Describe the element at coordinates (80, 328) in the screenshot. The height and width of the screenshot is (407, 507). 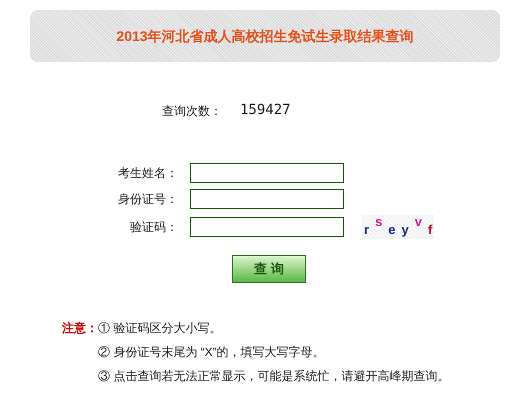
I see `notice-label: 注意：` at that location.